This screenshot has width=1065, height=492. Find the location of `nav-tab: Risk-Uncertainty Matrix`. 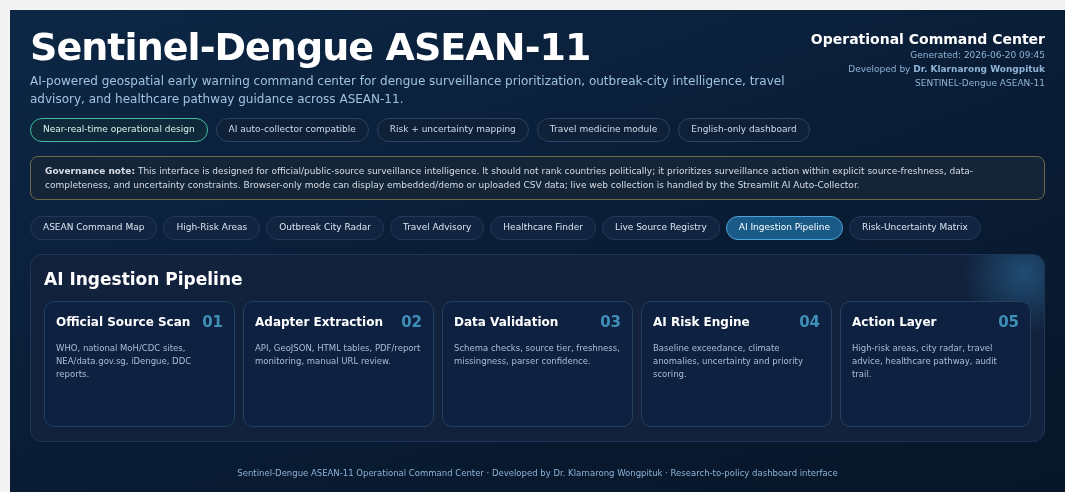

nav-tab: Risk-Uncertainty Matrix is located at coordinates (915, 228).